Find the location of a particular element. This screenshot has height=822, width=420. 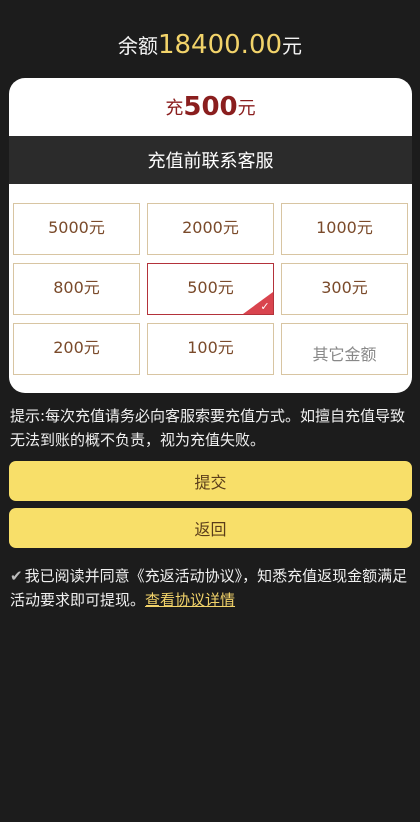

amount-option-2000: 2000元 is located at coordinates (210, 229).